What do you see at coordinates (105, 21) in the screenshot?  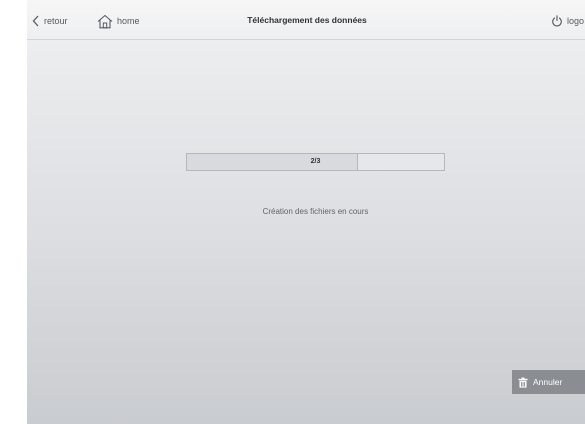 I see `home-icon` at bounding box center [105, 21].